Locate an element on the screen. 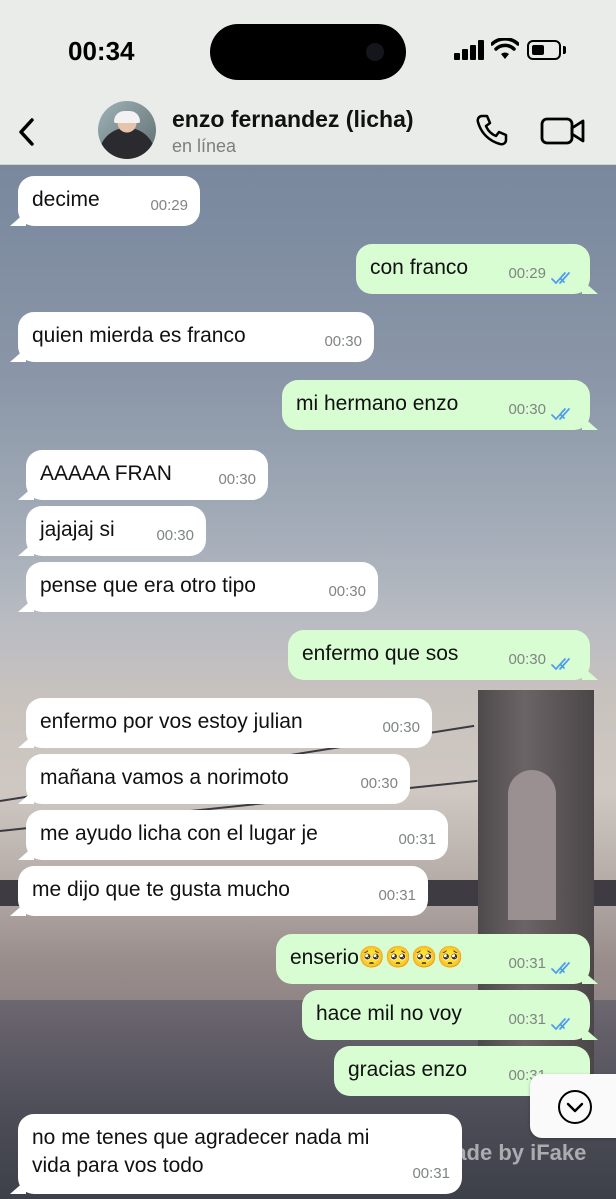  contact-name: enzo fernandez (licha) is located at coordinates (293, 119).